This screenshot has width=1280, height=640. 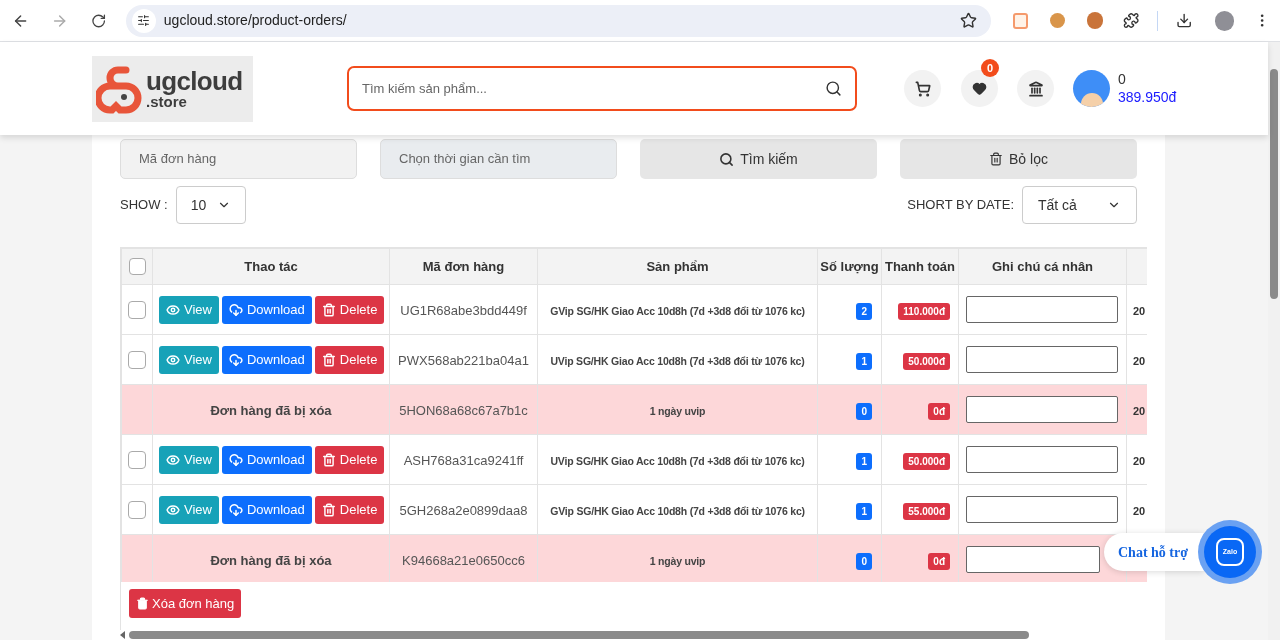 I want to click on column-header: Mã đơn hàng, so click(x=463, y=266).